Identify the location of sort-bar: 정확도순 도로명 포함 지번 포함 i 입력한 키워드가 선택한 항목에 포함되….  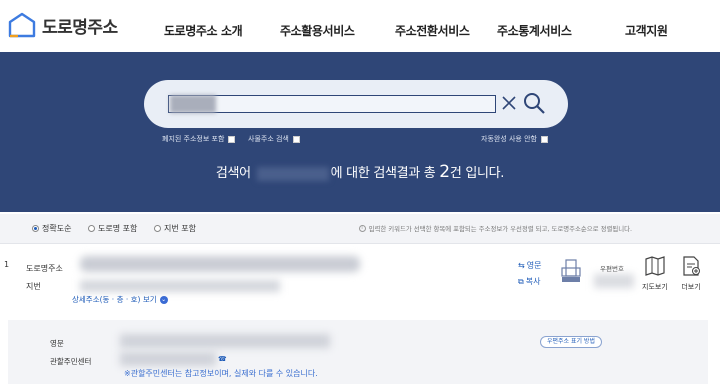
(360, 229).